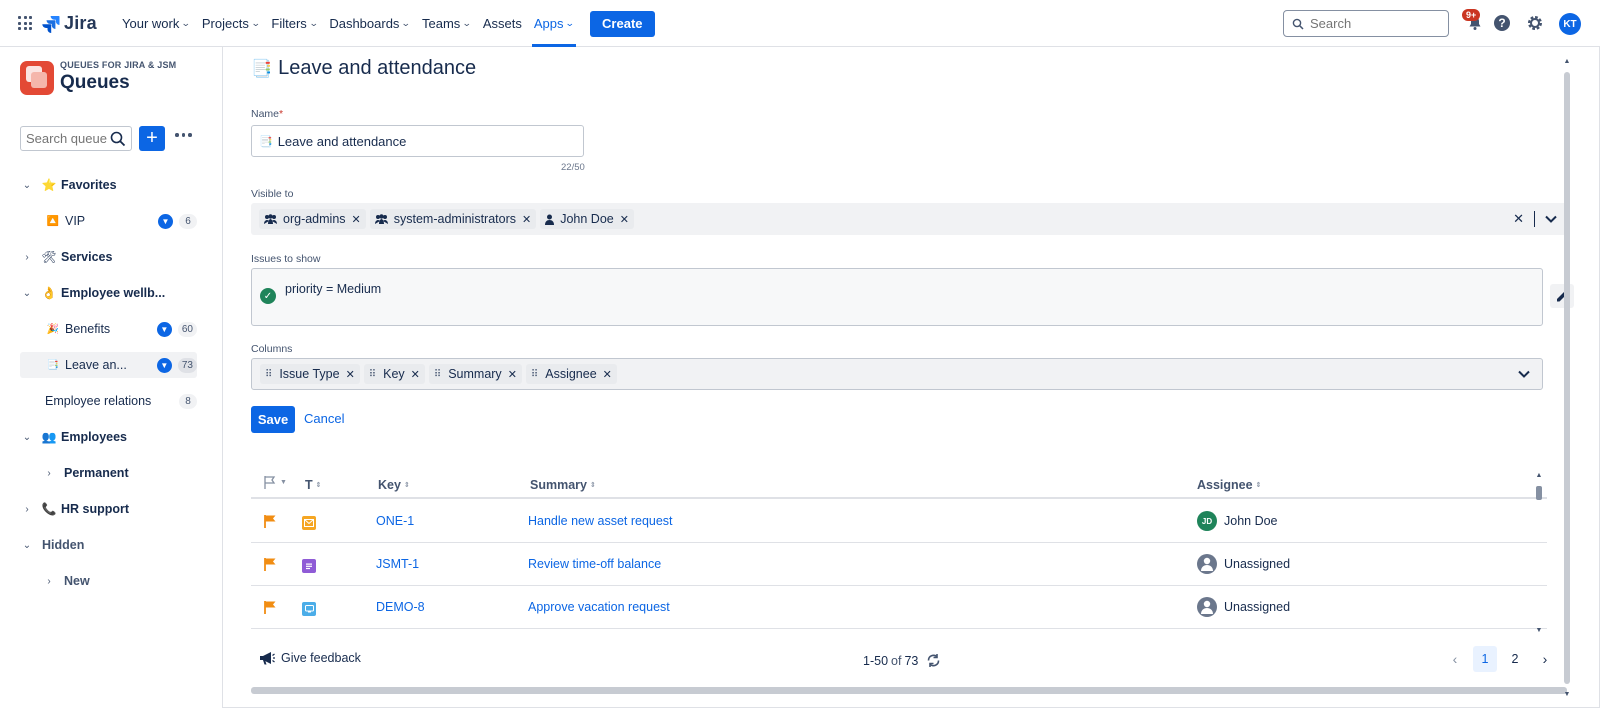 This screenshot has height=708, width=1600. What do you see at coordinates (313, 485) in the screenshot?
I see `type-column-header: T ⇕` at bounding box center [313, 485].